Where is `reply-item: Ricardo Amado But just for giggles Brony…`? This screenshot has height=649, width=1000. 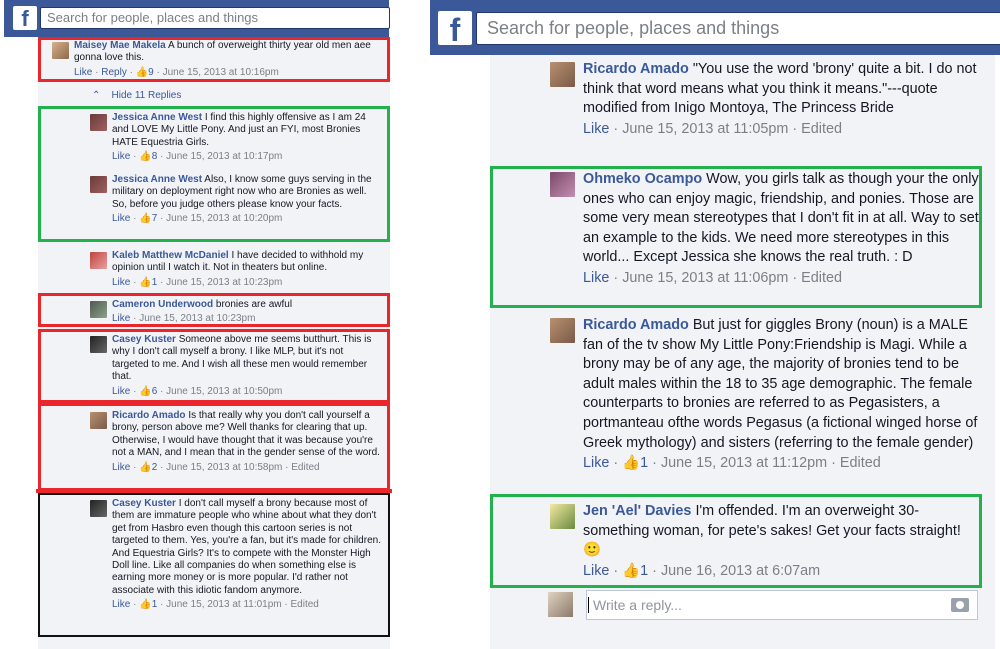 reply-item: Ricardo Amado But just for giggles Brony… is located at coordinates (765, 395).